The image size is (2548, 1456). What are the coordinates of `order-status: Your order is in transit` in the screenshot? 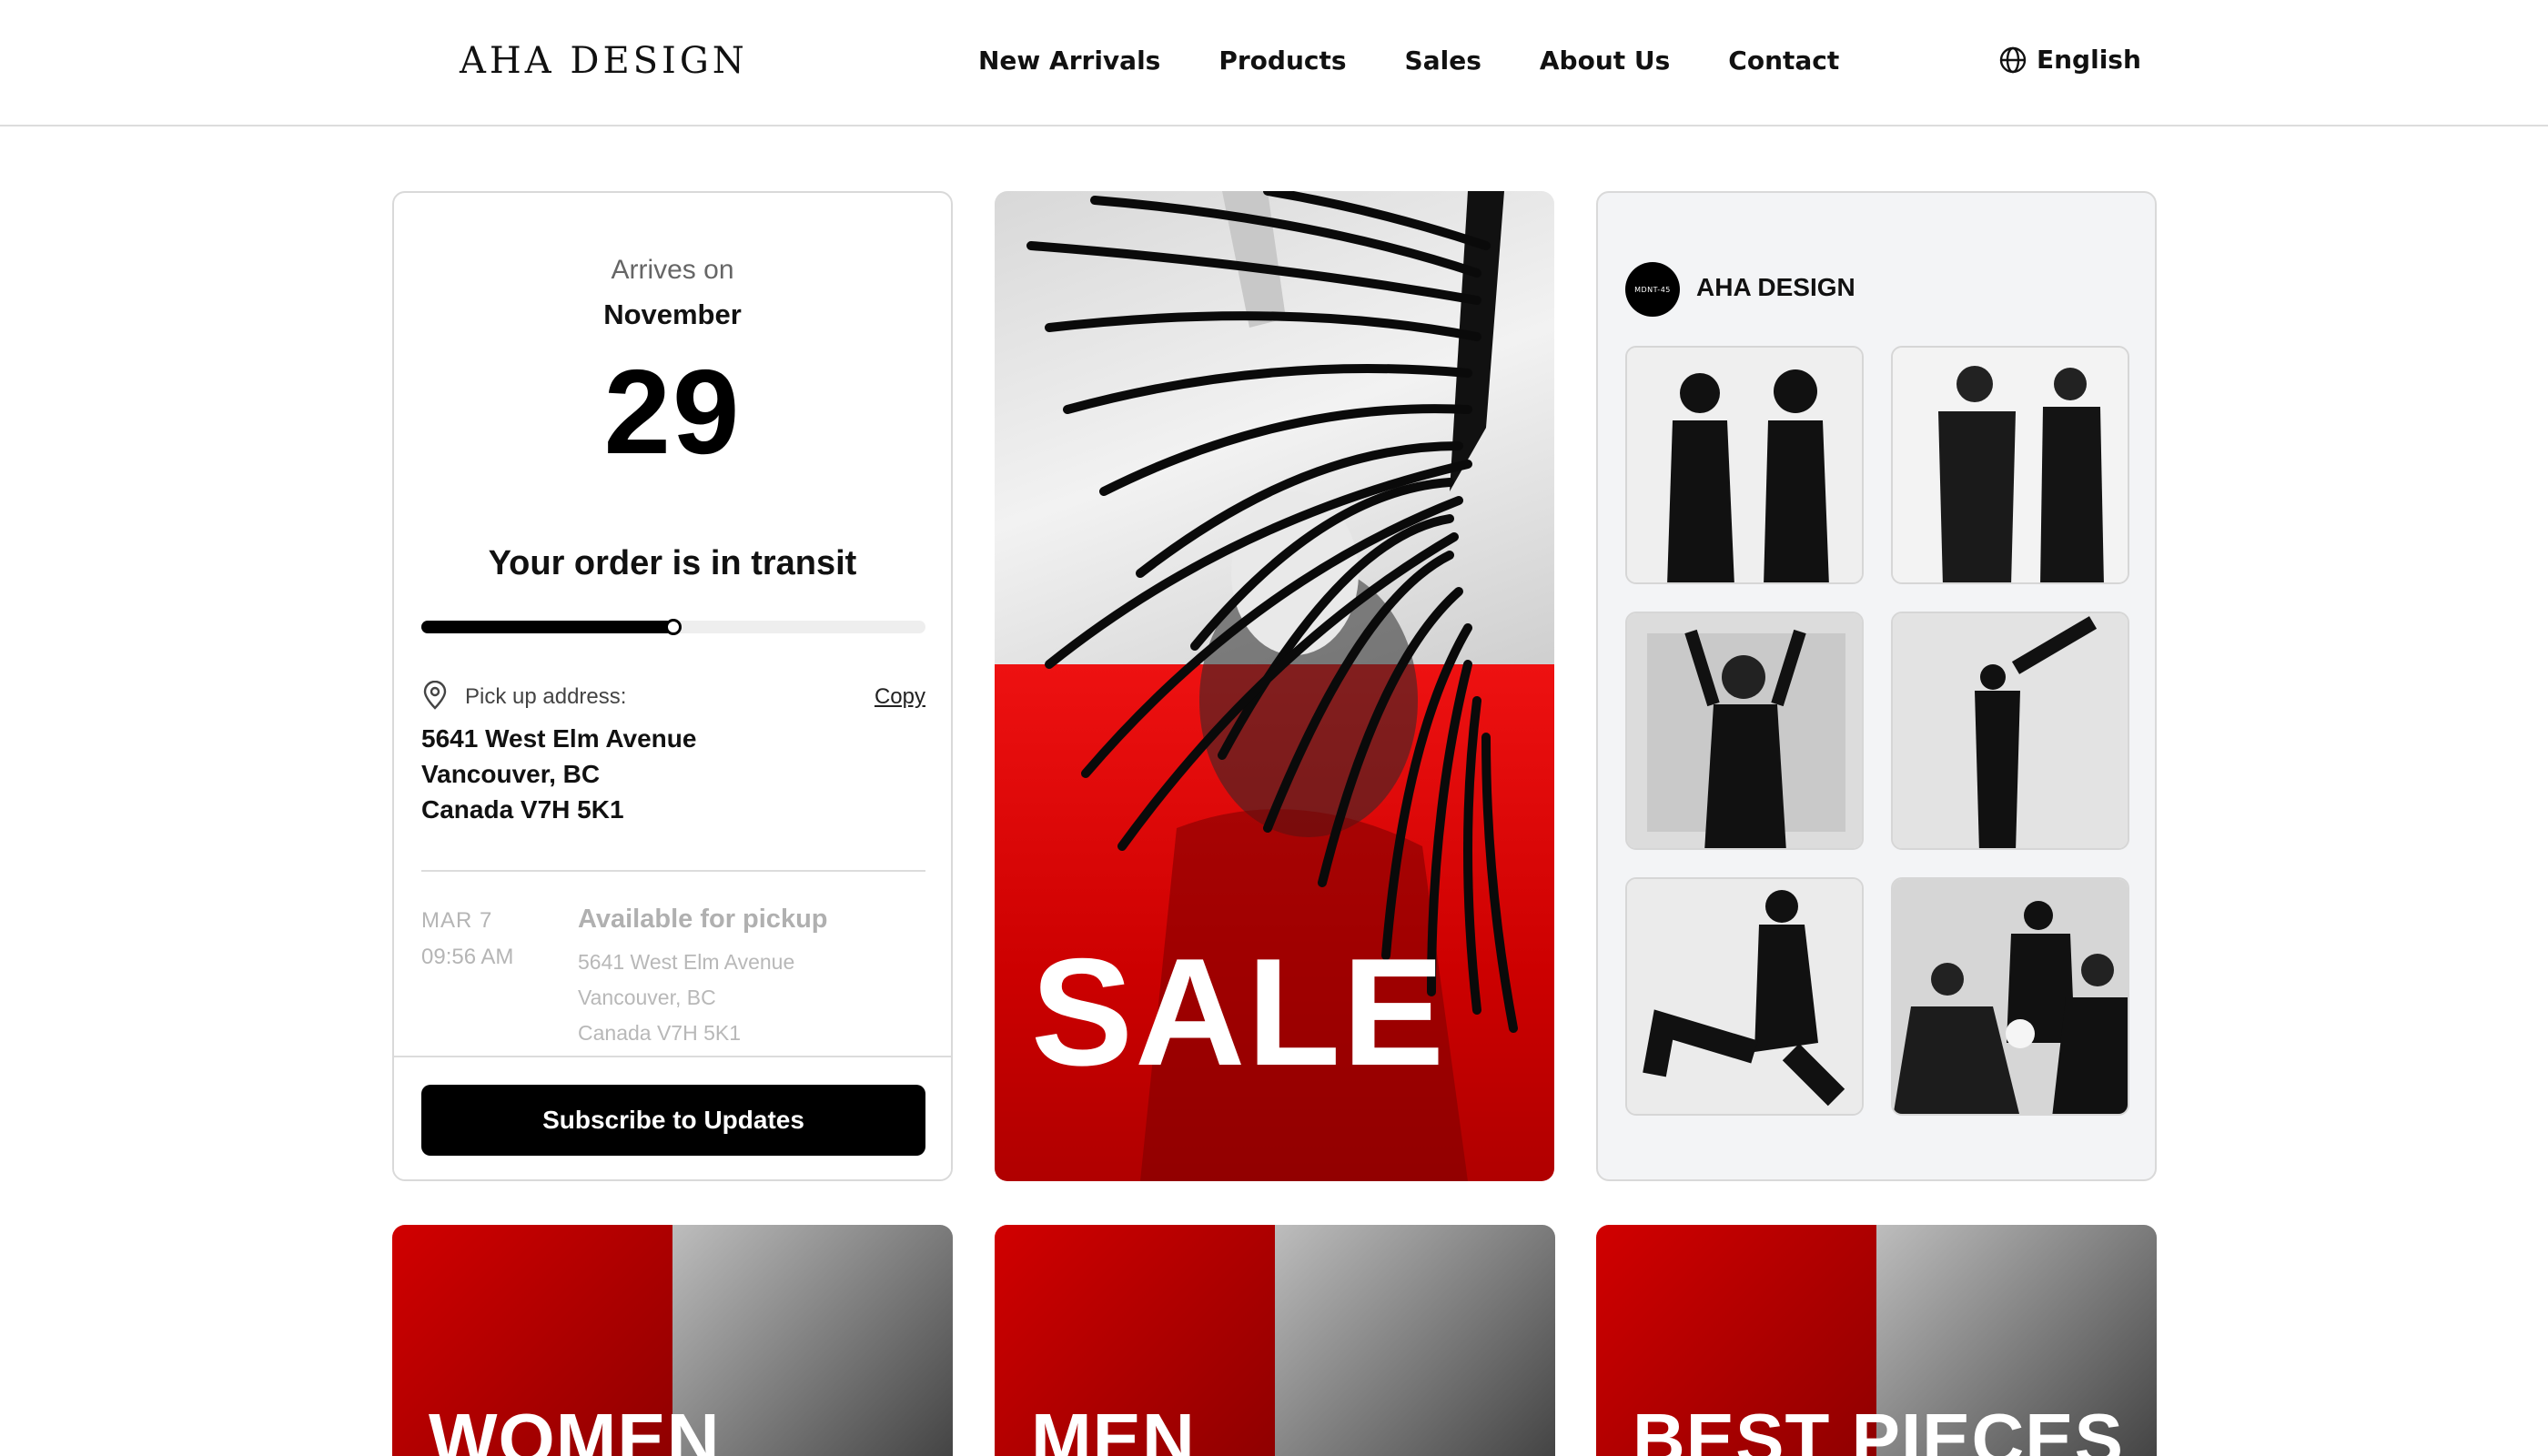 It's located at (673, 563).